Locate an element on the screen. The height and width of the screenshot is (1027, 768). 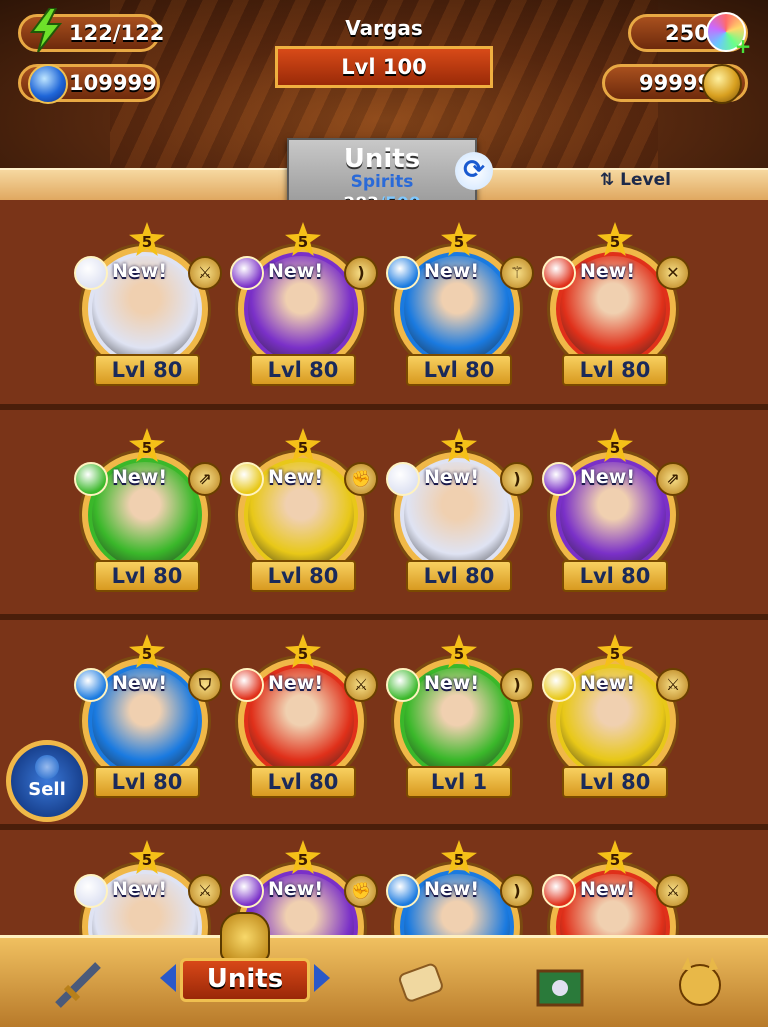
player-level: Lvl 100 is located at coordinates (384, 67).